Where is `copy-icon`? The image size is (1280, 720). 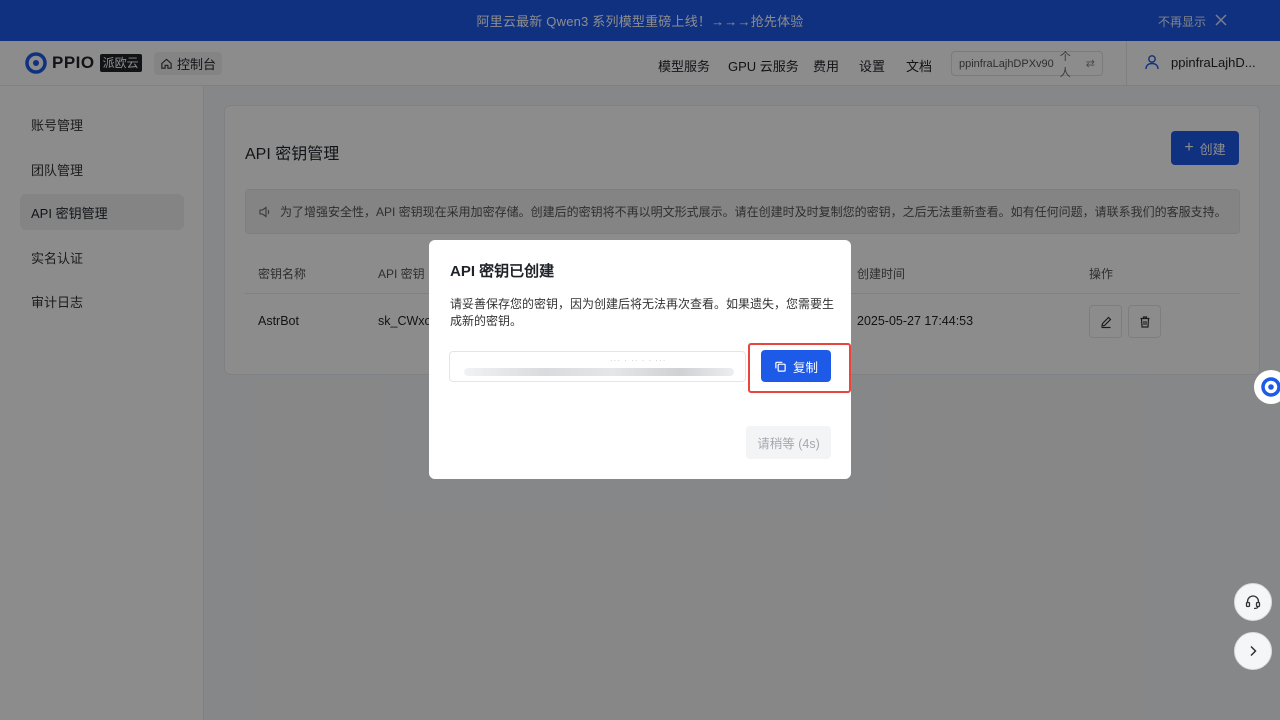 copy-icon is located at coordinates (780, 366).